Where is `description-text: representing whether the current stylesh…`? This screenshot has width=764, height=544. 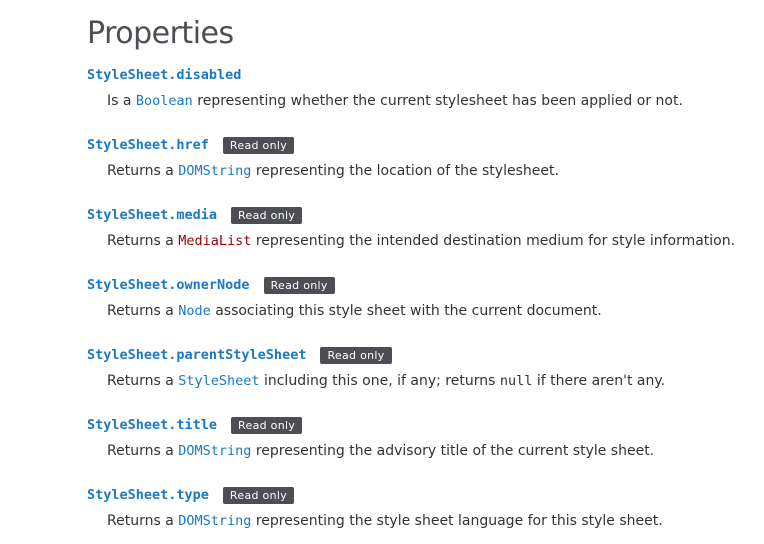
description-text: representing whether the current stylesh… is located at coordinates (437, 101).